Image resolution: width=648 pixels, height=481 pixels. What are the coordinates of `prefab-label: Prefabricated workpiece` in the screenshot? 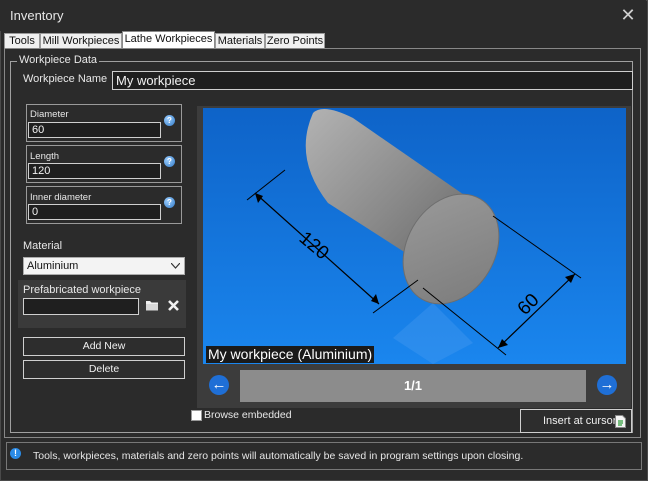 It's located at (82, 290).